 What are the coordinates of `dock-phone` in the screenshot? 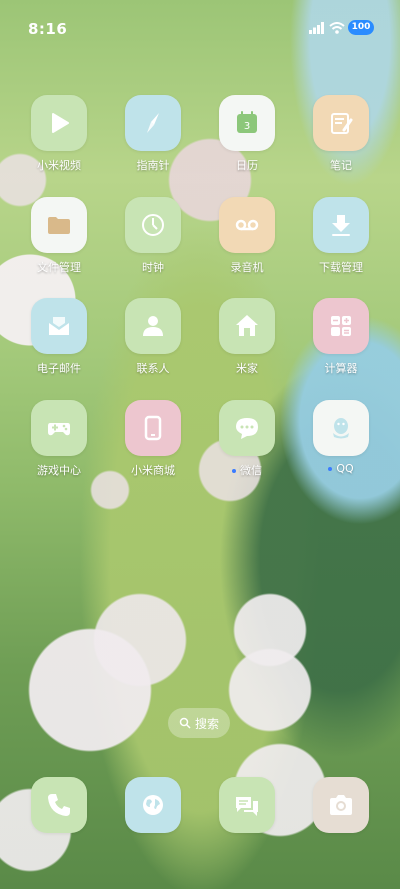 It's located at (59, 805).